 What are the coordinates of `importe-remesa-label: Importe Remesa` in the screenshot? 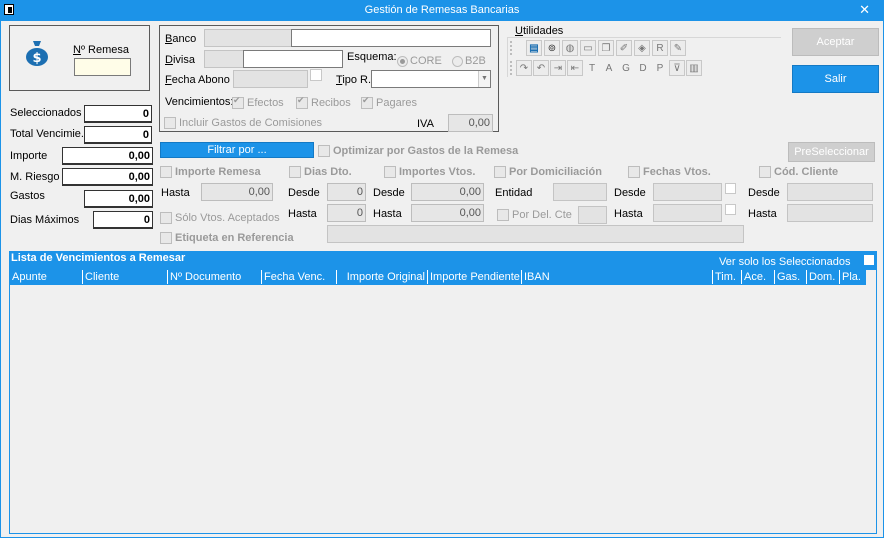 It's located at (218, 172).